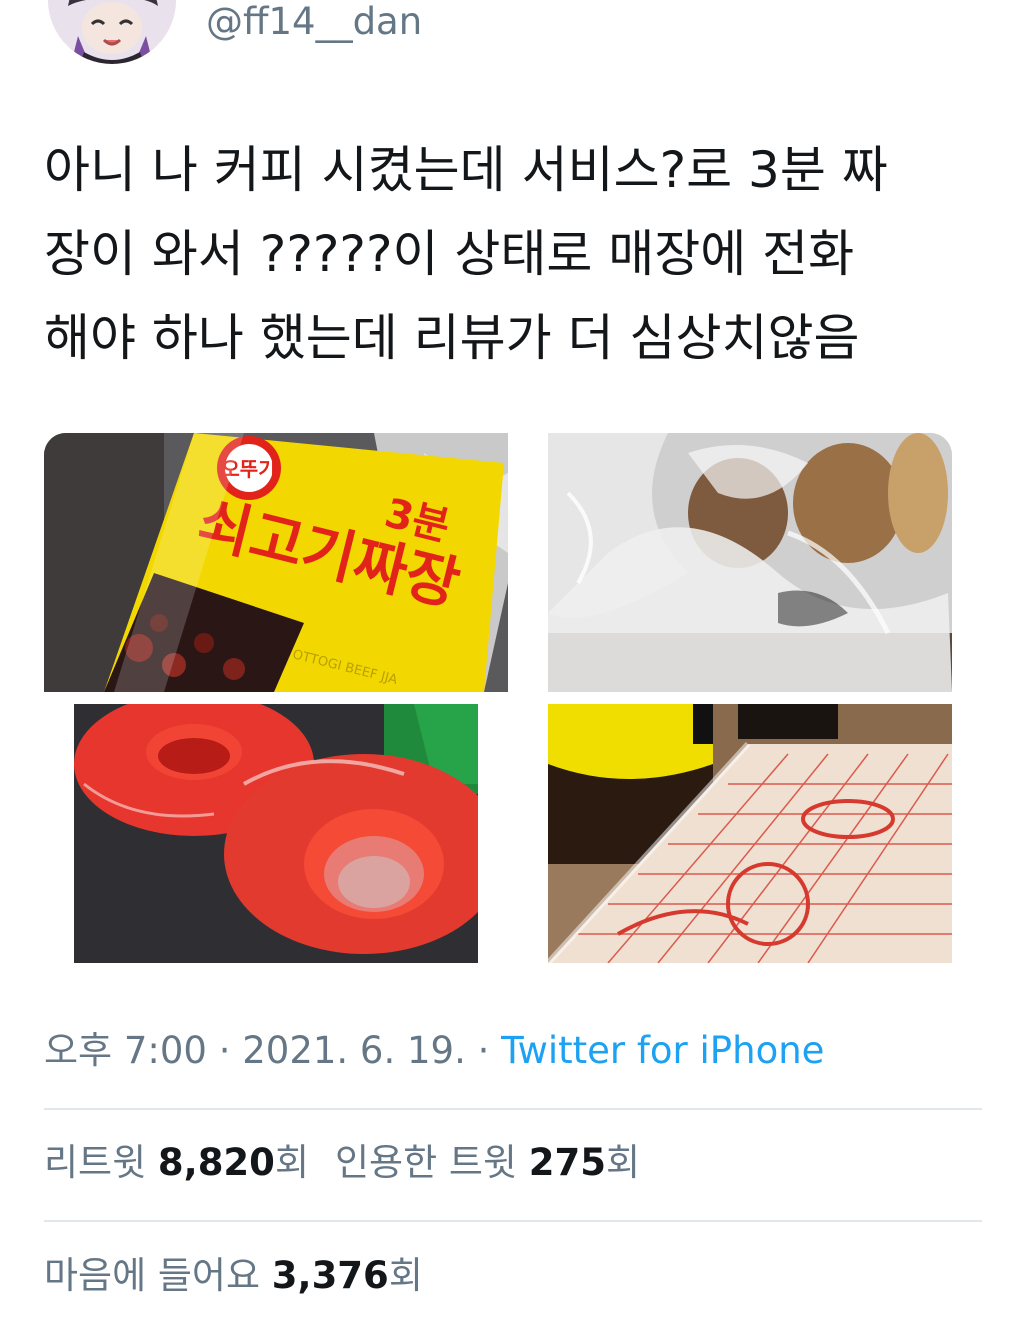 The width and height of the screenshot is (1024, 1328). I want to click on avatar-image, so click(112, 32).